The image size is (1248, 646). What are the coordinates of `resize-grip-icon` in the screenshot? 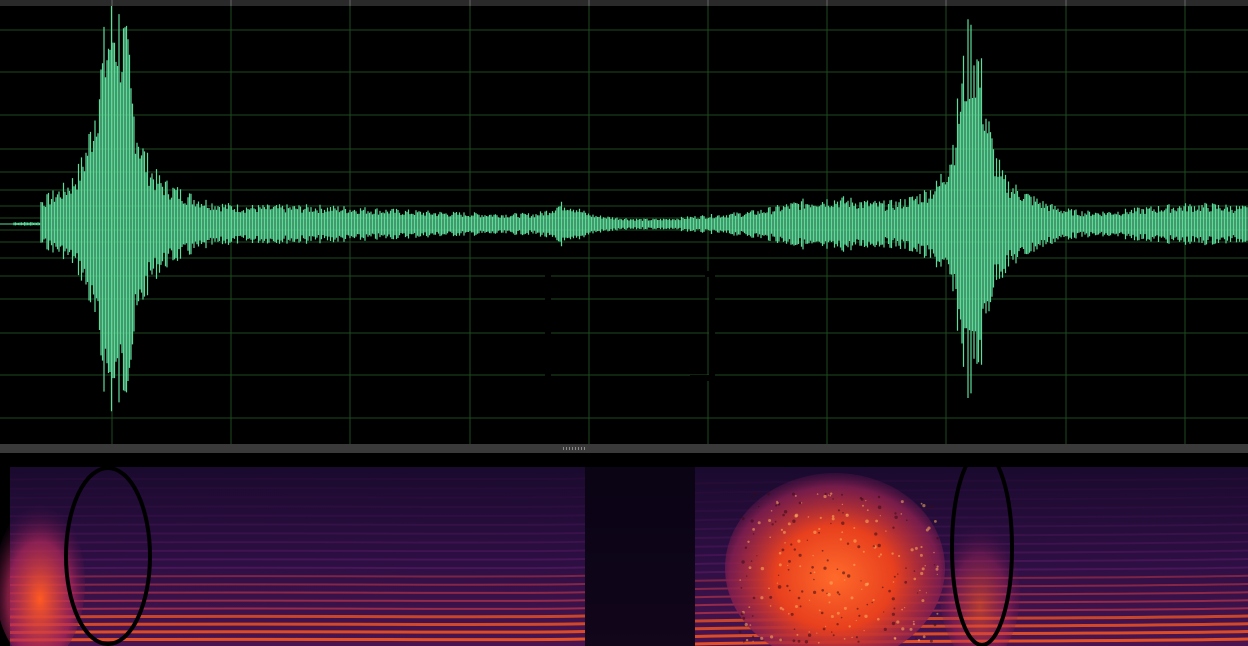 It's located at (574, 448).